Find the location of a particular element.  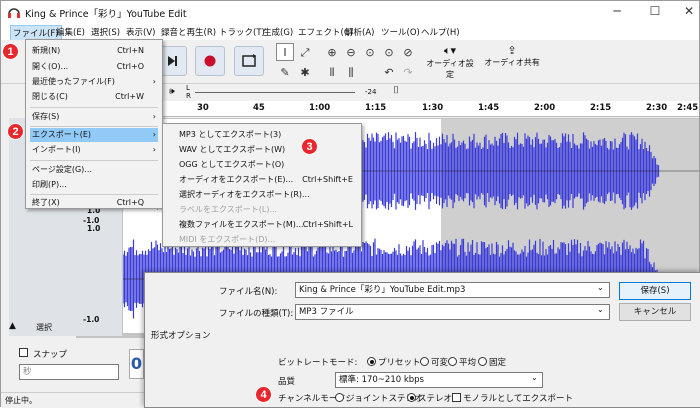

menu-select: 選択(S) is located at coordinates (105, 32).